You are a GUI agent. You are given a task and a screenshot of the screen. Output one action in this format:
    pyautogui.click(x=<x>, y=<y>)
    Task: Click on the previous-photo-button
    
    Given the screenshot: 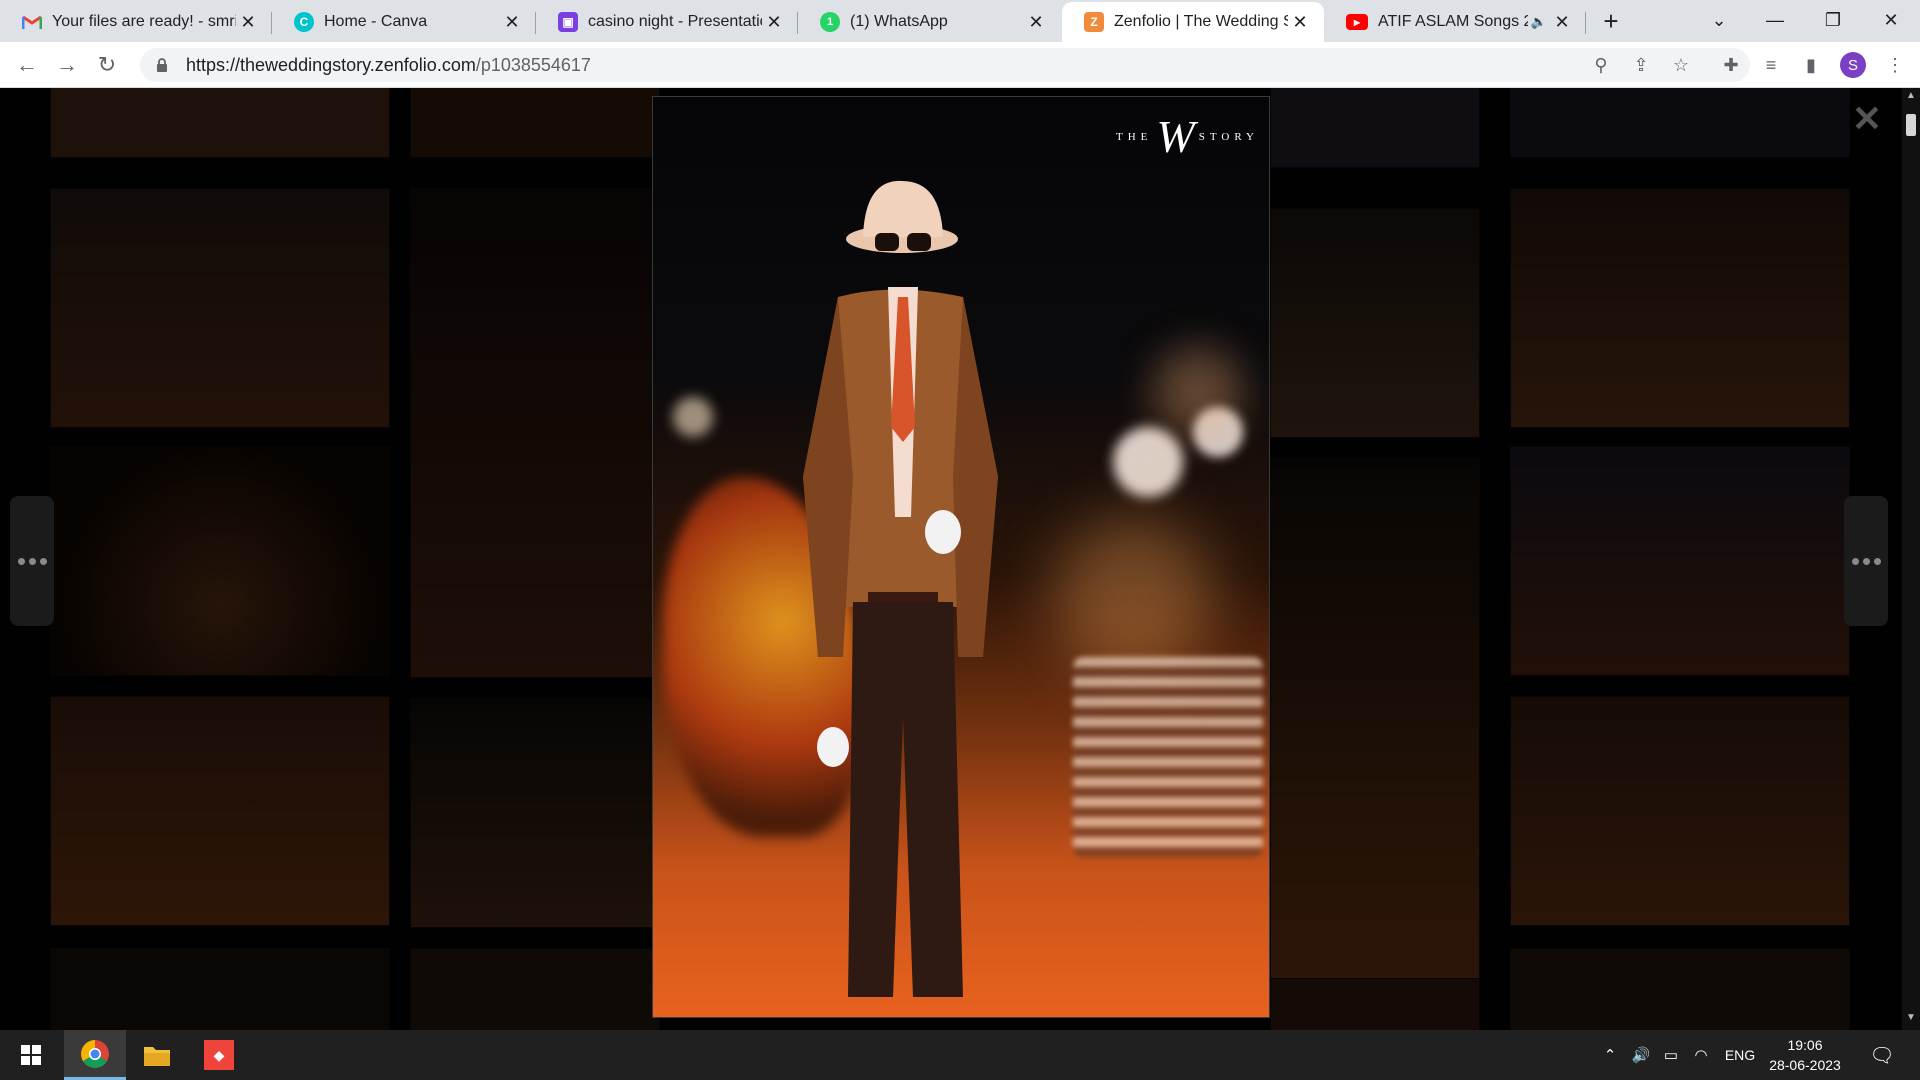 What is the action you would take?
    pyautogui.click(x=32, y=561)
    